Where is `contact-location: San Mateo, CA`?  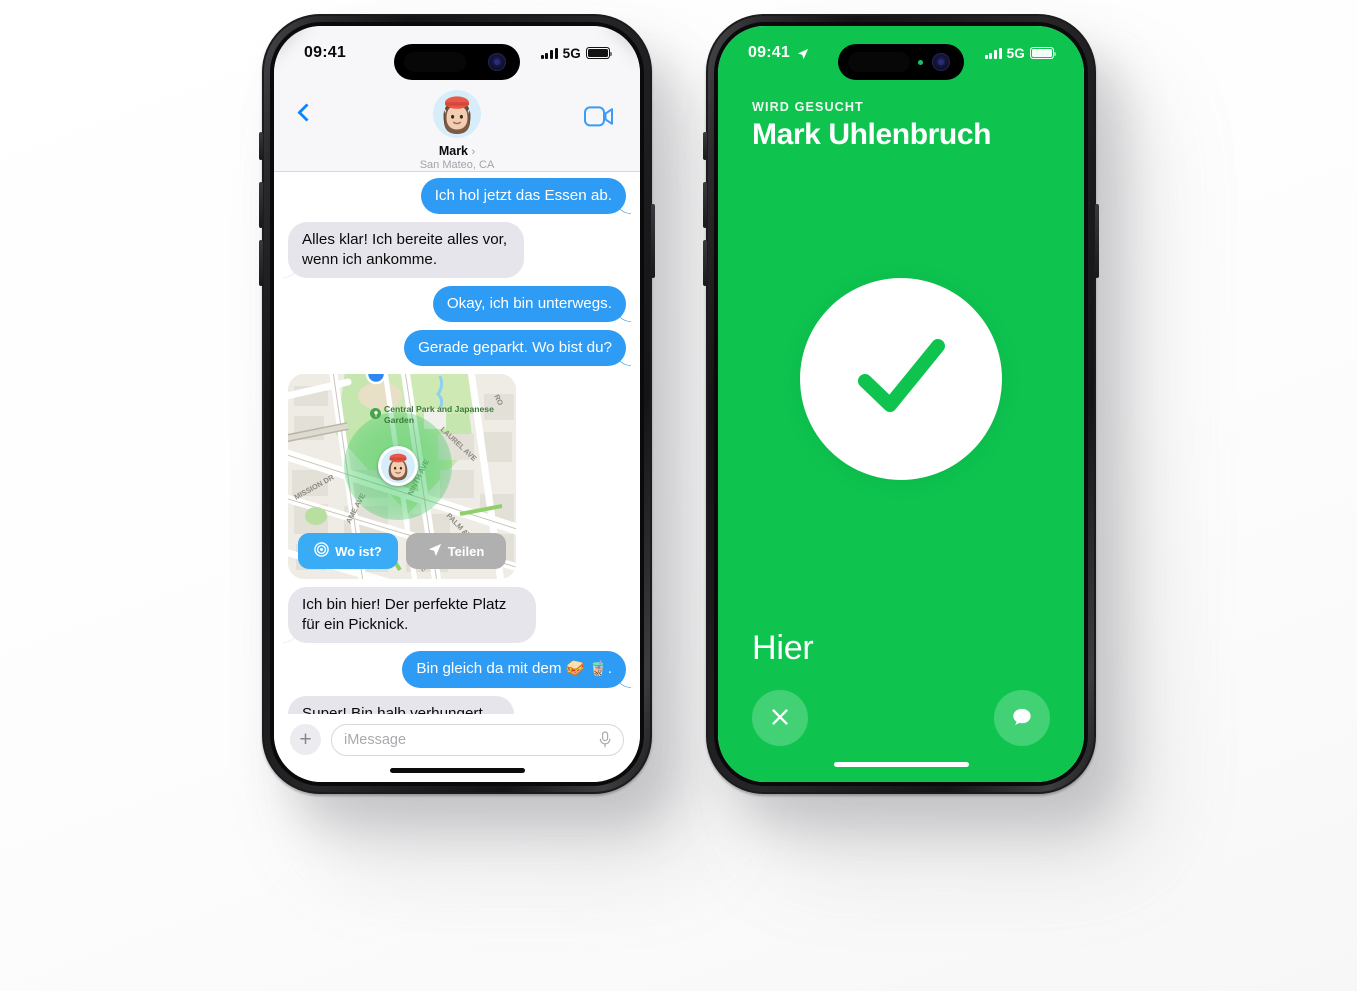
contact-location: San Mateo, CA is located at coordinates (457, 165).